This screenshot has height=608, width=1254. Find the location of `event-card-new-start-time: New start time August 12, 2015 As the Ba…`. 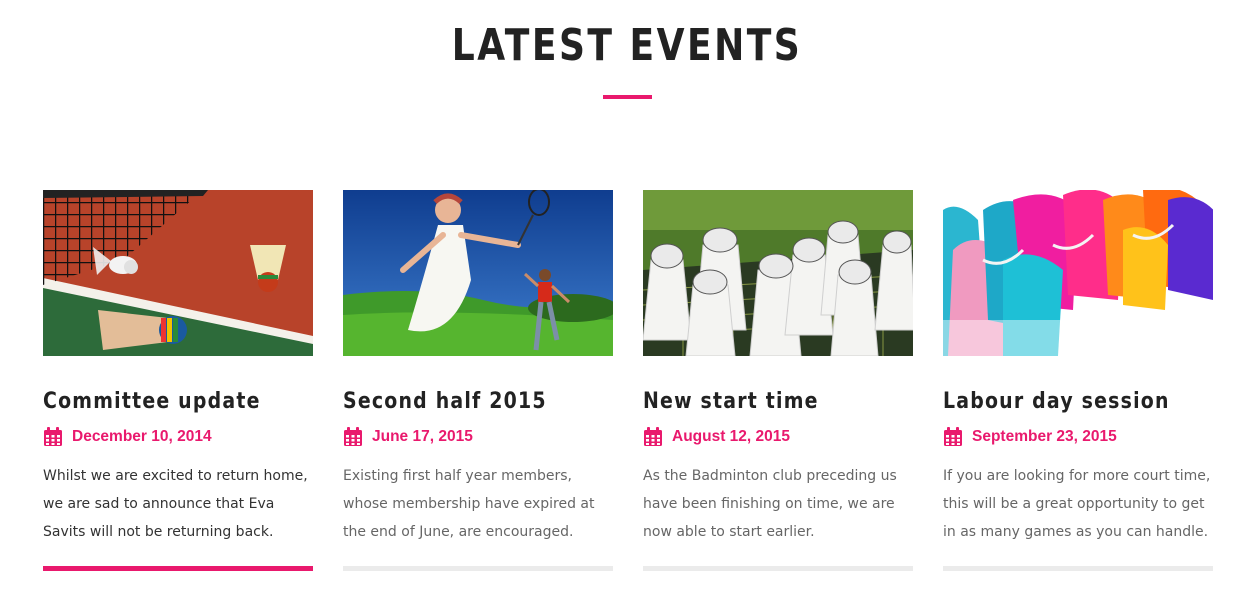

event-card-new-start-time: New start time August 12, 2015 As the Ba… is located at coordinates (778, 380).